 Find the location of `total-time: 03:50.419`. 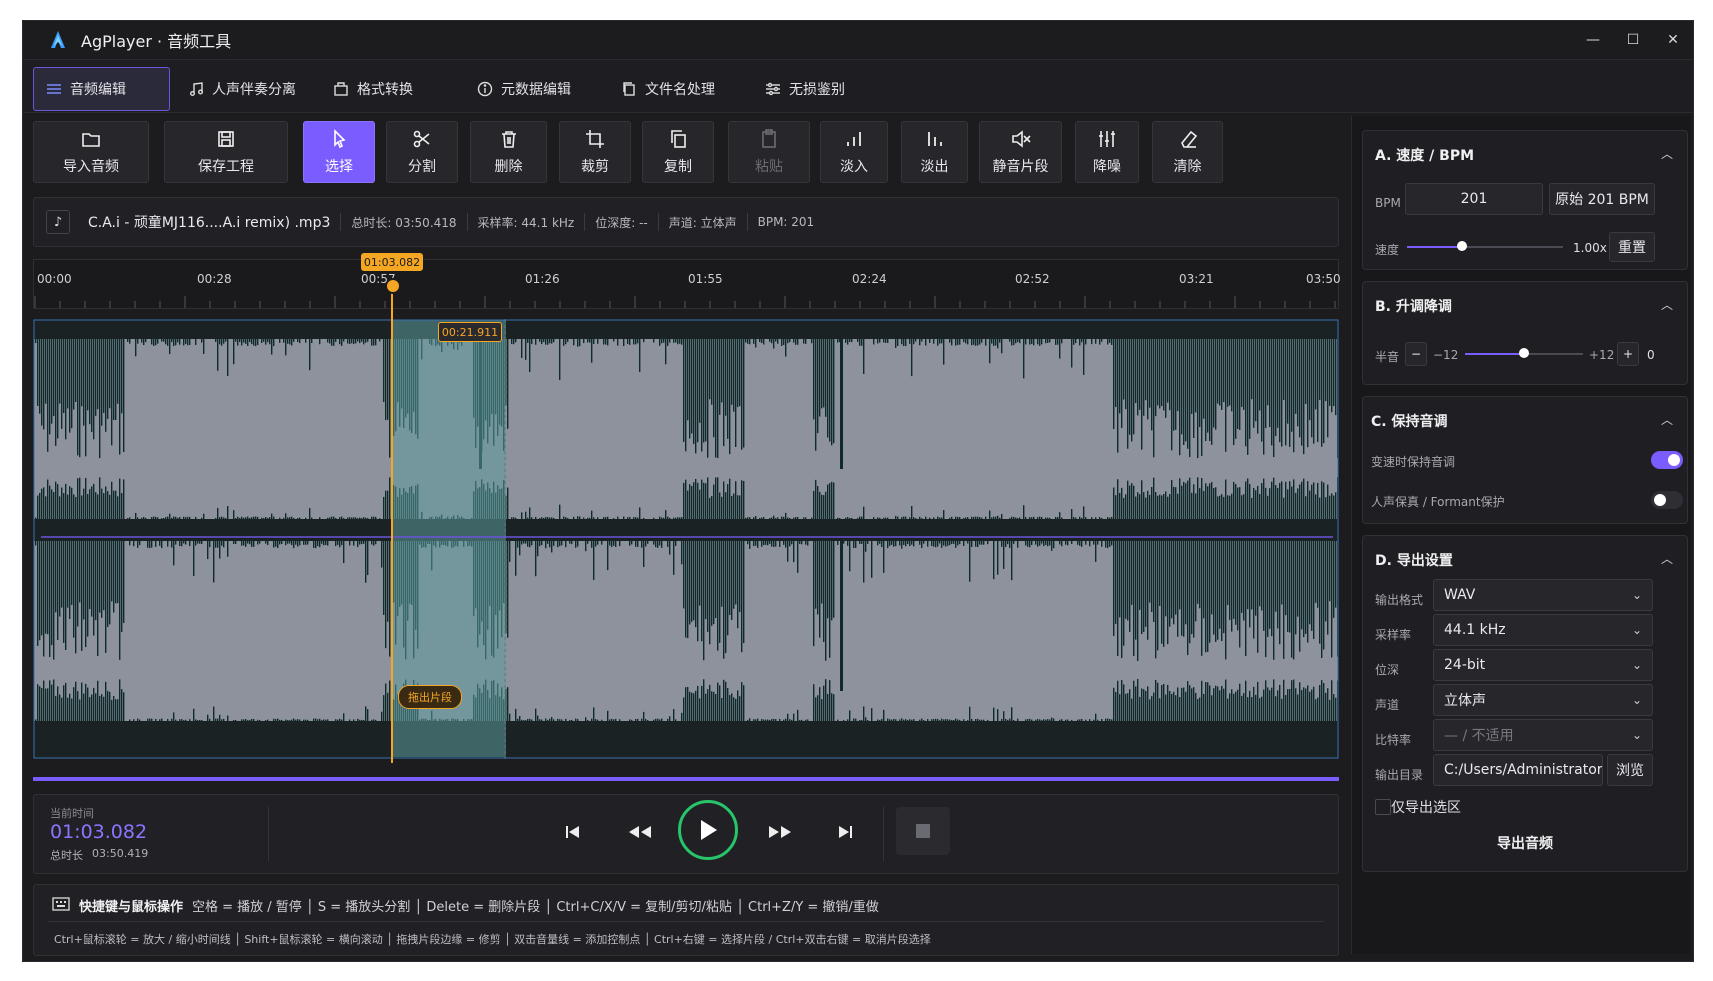

total-time: 03:50.419 is located at coordinates (120, 853).